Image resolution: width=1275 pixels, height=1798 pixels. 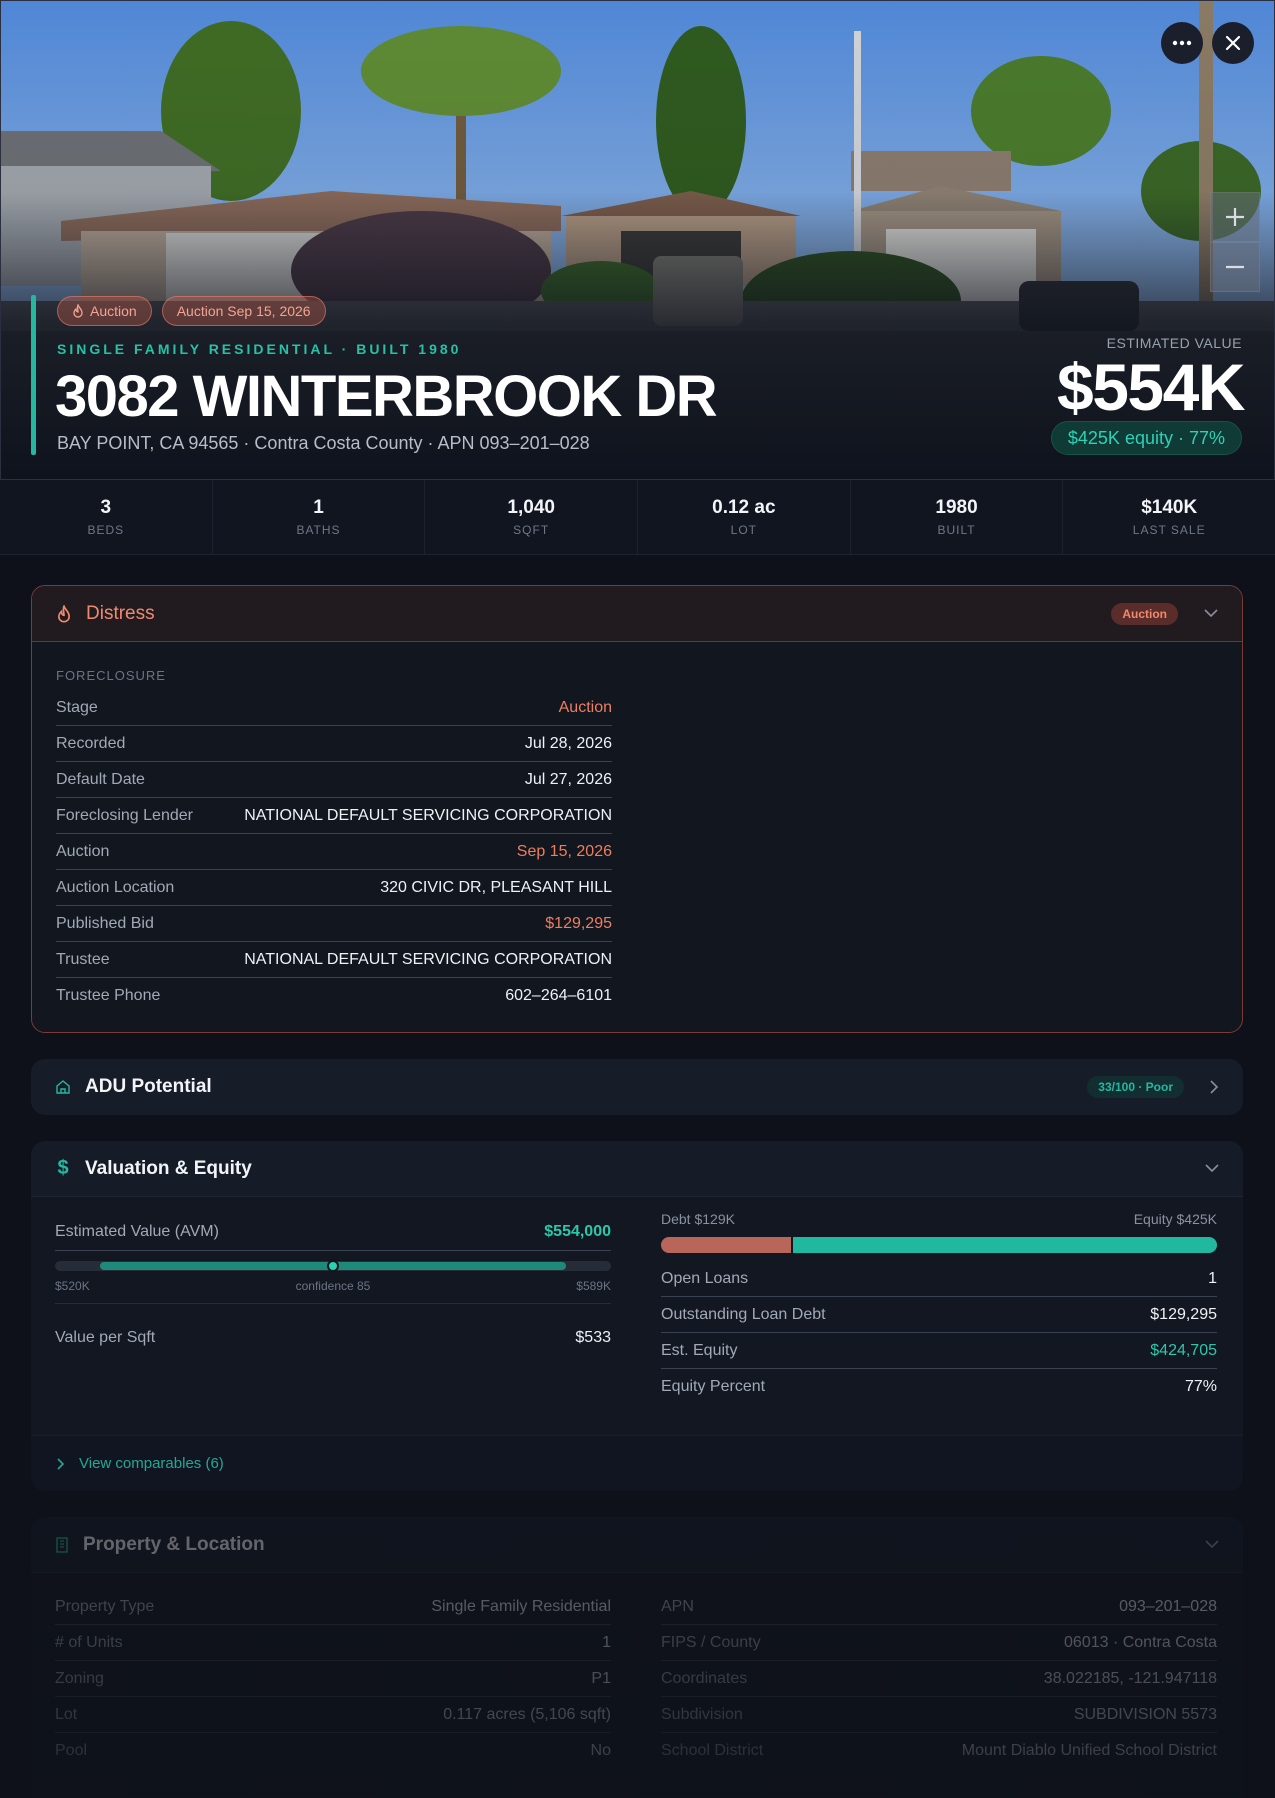 I want to click on estimated-value: $554K, so click(x=1151, y=387).